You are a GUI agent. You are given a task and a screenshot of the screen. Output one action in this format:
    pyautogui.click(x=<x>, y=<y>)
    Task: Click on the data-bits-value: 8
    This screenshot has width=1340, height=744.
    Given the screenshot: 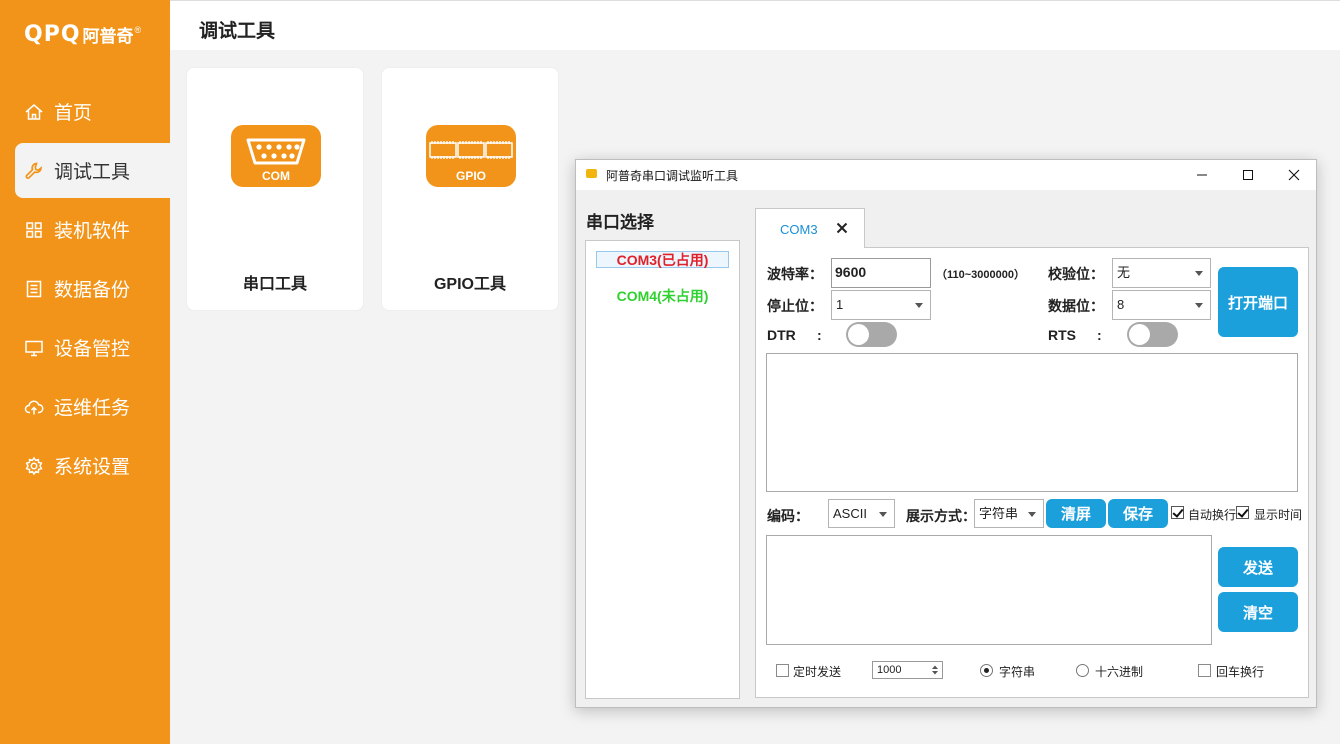 What is the action you would take?
    pyautogui.click(x=1121, y=304)
    